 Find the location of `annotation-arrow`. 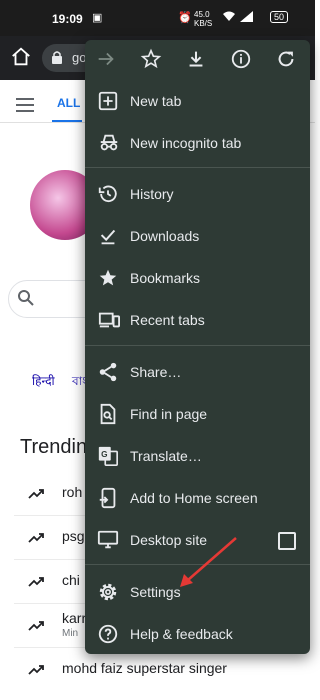

annotation-arrow is located at coordinates (208, 562).